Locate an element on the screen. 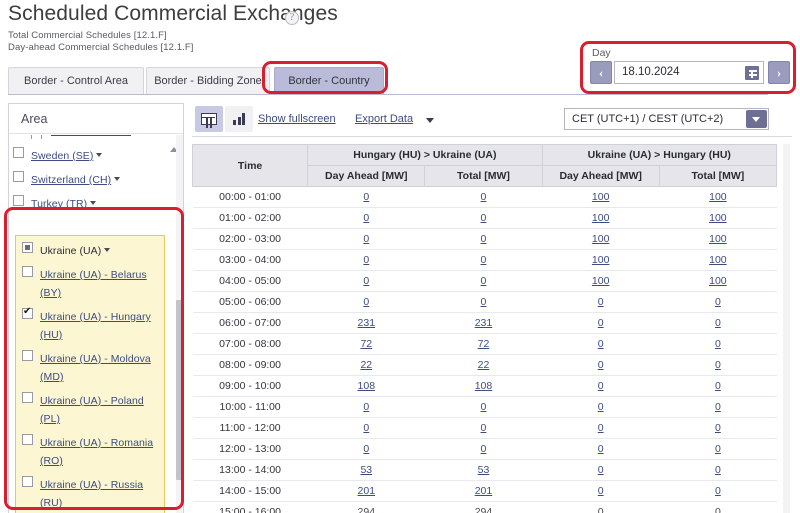 The image size is (800, 513). sidebar-item-ukraine-moldova: Ukraine (UA) - Moldova (MD) is located at coordinates (90, 367).